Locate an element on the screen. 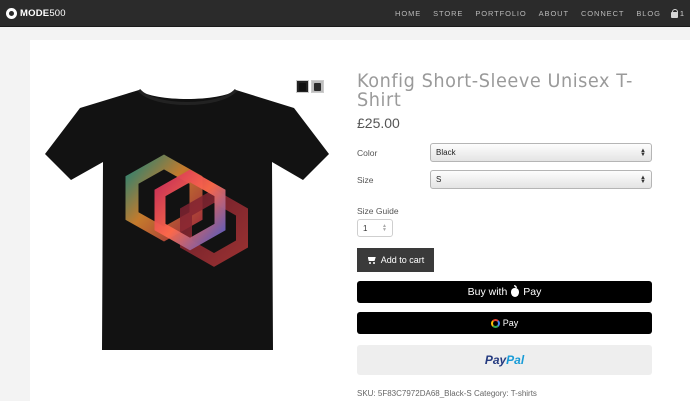 The image size is (690, 401). size-guide-link: Size Guide is located at coordinates (378, 211).